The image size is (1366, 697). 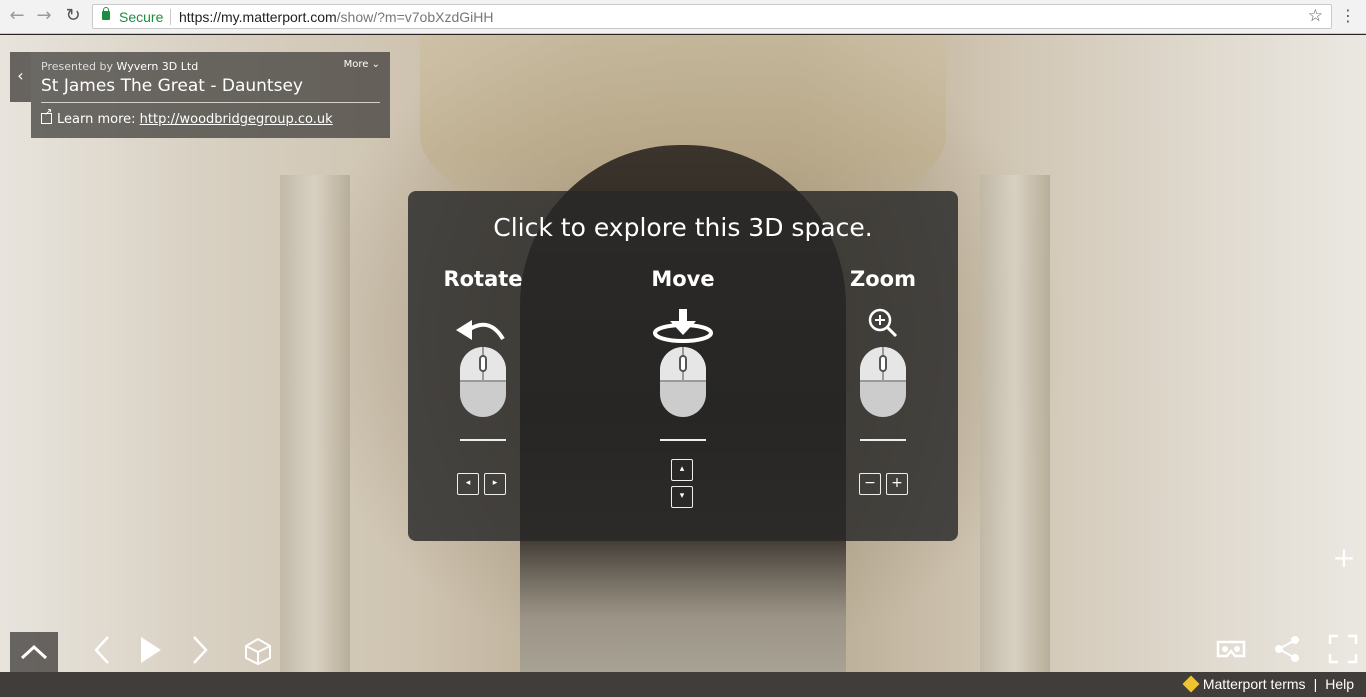 I want to click on rotate-arrow-icon, so click(x=480, y=330).